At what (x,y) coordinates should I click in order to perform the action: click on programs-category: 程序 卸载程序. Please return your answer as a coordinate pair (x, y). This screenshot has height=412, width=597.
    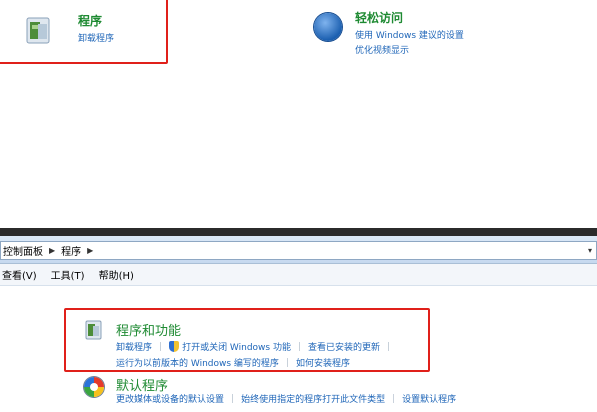
    Looking at the image, I should click on (96, 28).